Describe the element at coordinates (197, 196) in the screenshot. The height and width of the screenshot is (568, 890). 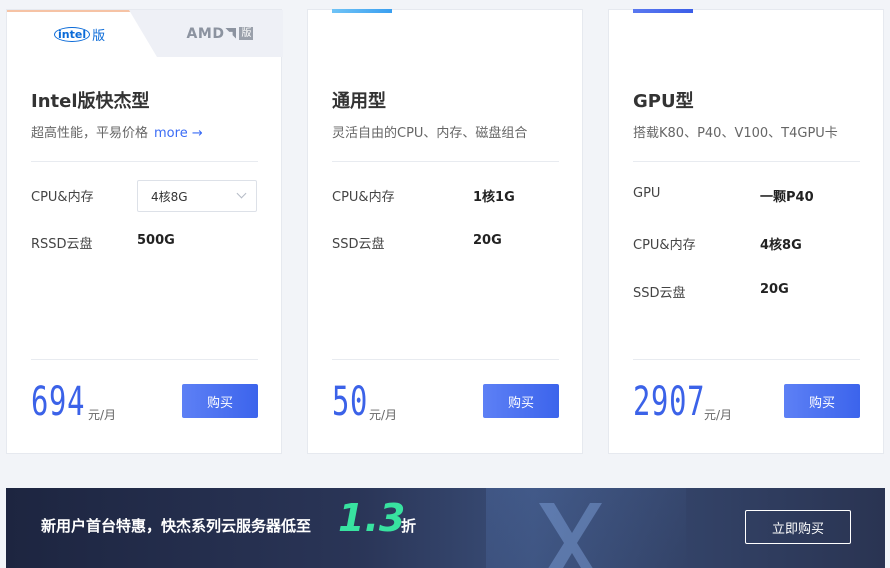
I see `cpu-memory-select: 4核8G` at that location.